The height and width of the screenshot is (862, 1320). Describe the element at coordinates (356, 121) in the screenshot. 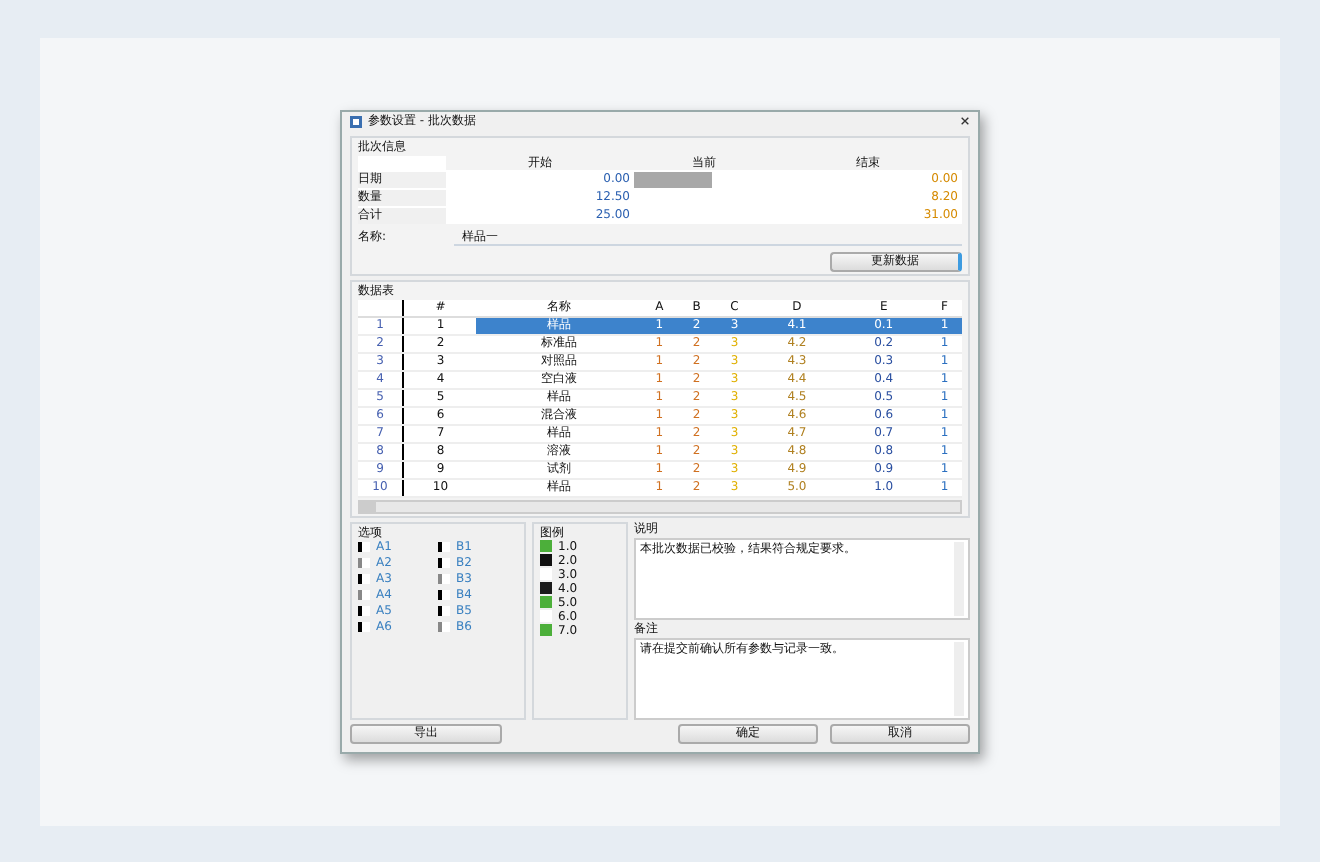

I see `app-icon` at that location.